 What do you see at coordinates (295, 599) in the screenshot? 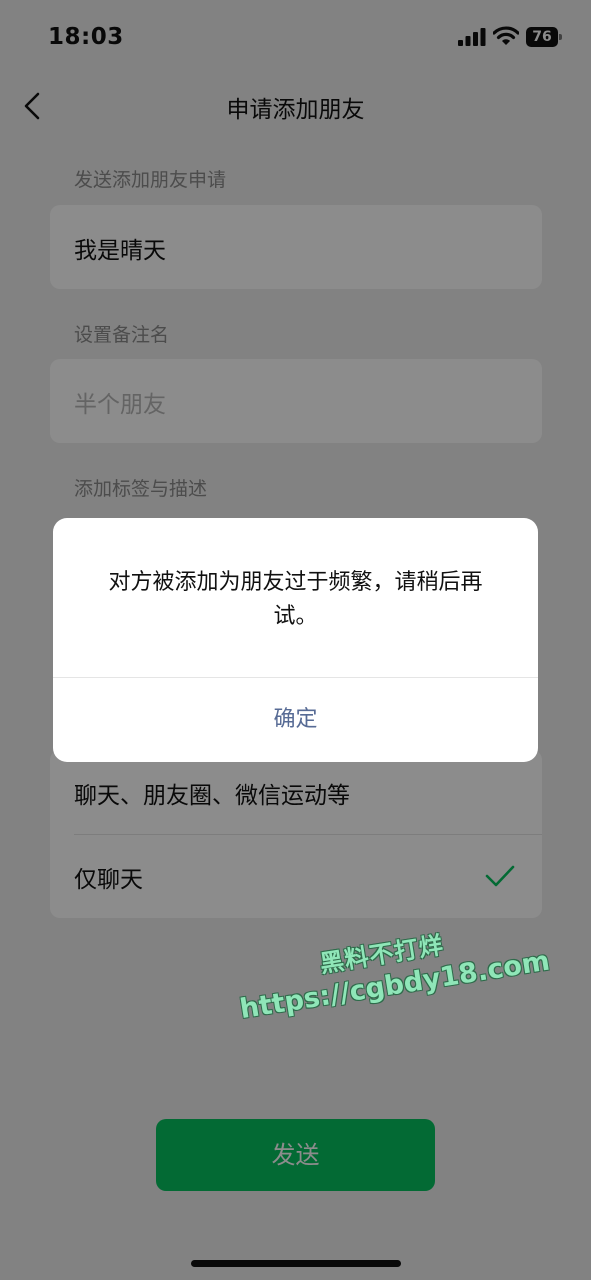
I see `alert-message: 对方被添加为朋友过于频繁，请稍后再试。` at bounding box center [295, 599].